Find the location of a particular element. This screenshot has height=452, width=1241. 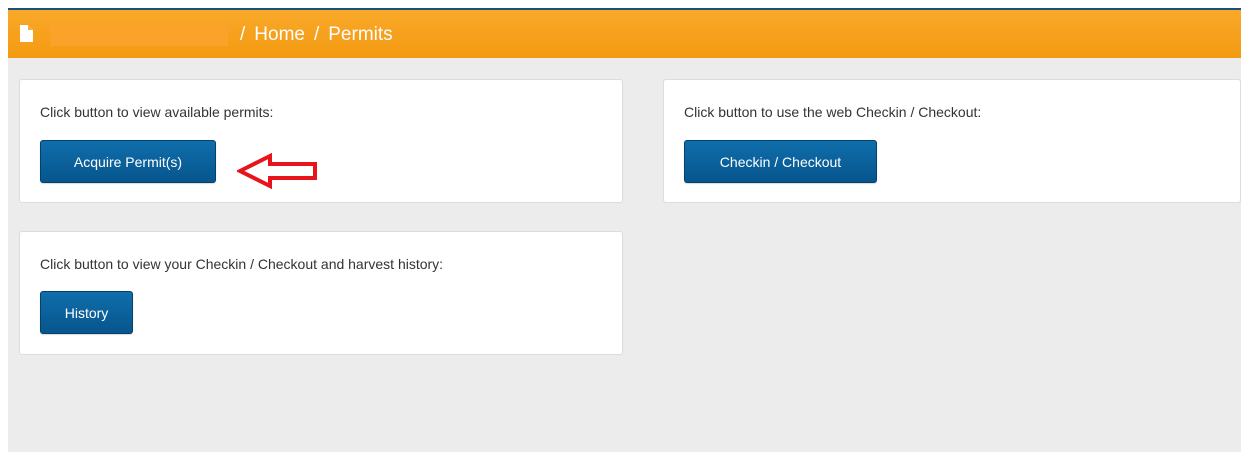

breadcrumb: / Home / Permits is located at coordinates (221, 35).